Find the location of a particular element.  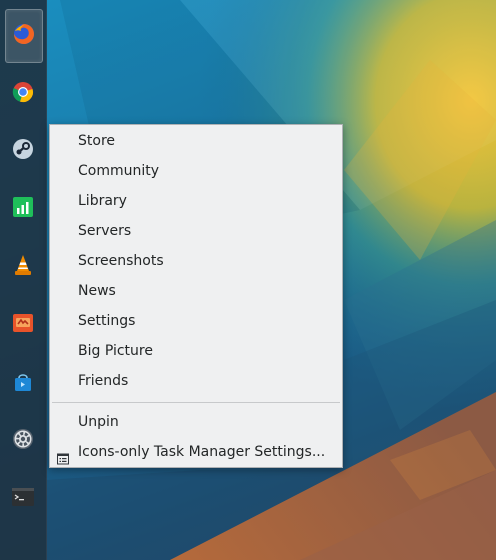

menu-item-label: Community is located at coordinates (119, 171).